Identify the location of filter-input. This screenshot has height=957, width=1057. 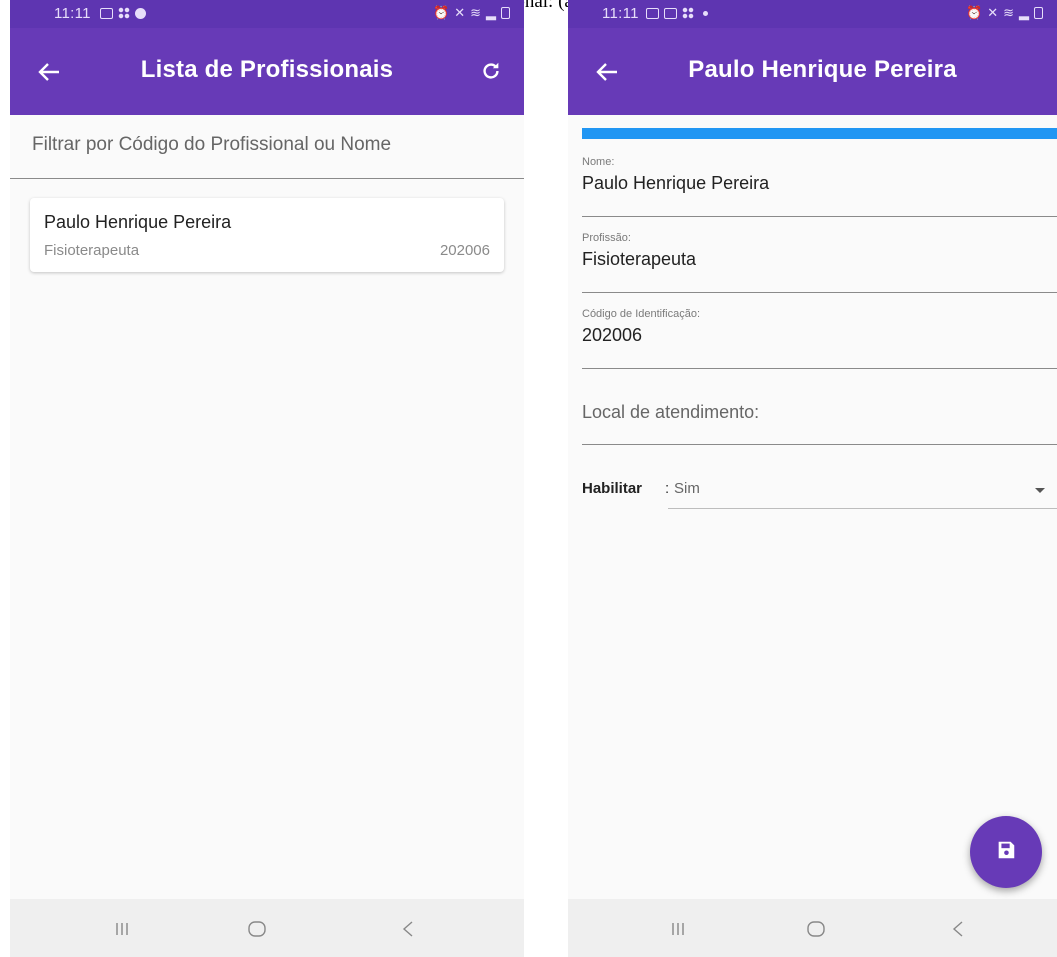
(267, 145).